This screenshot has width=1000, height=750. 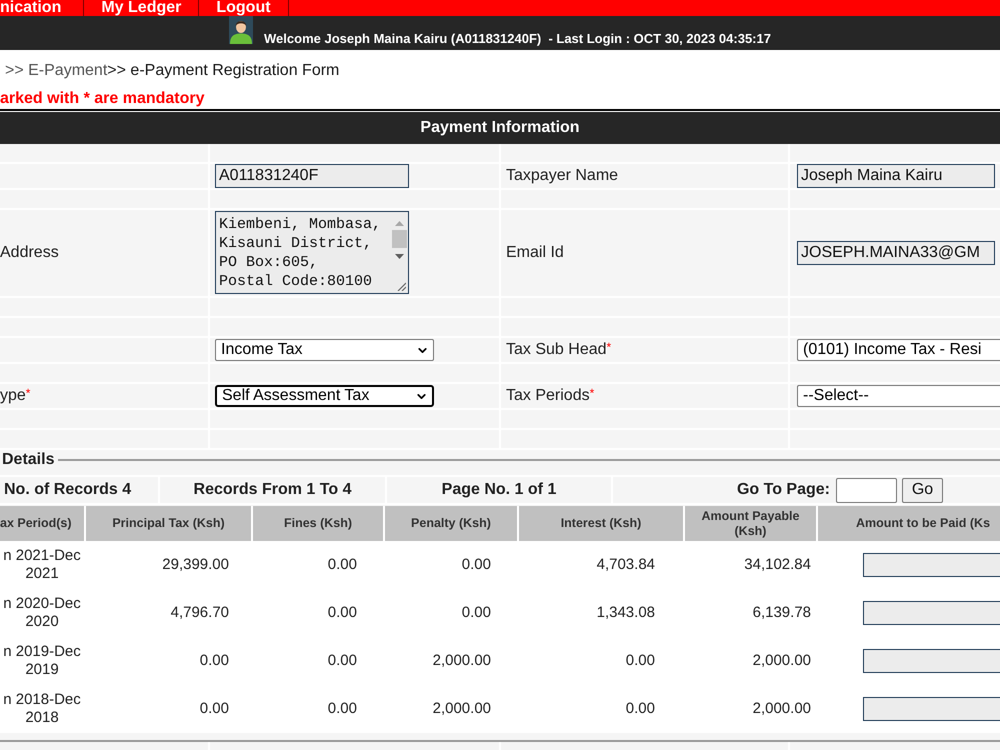 I want to click on section-header: Payment Information, so click(x=500, y=128).